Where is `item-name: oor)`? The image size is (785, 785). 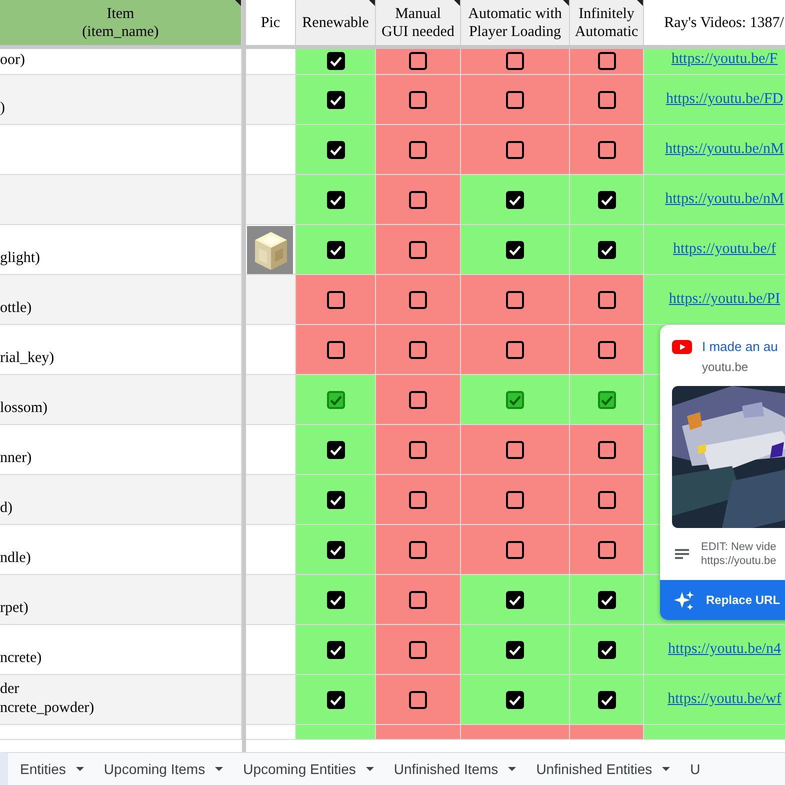
item-name: oor) is located at coordinates (12, 60).